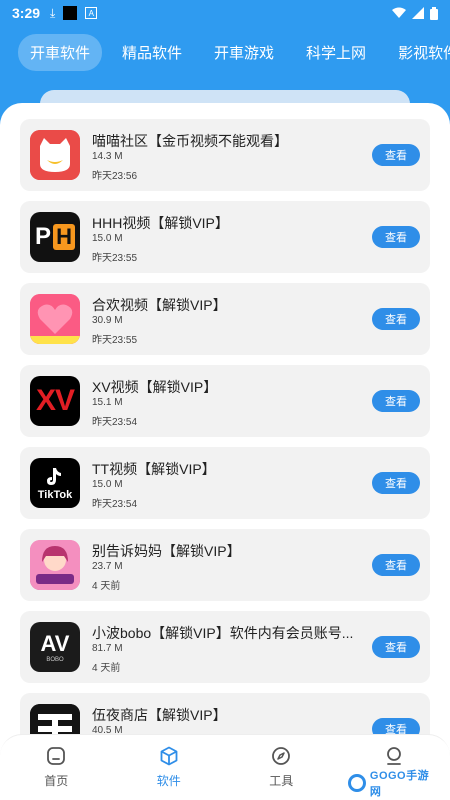 The width and height of the screenshot is (450, 800). I want to click on app-size: 30.9 M, so click(107, 320).